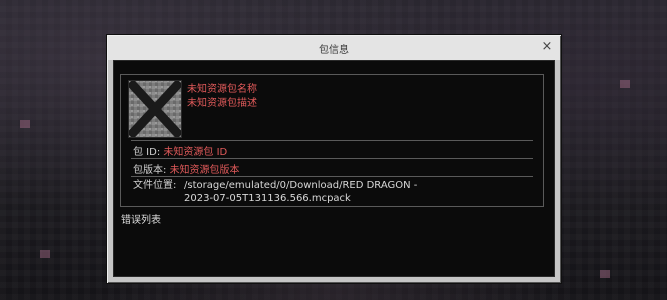  What do you see at coordinates (204, 170) in the screenshot?
I see `pack-version-value: 未知资源包版本` at bounding box center [204, 170].